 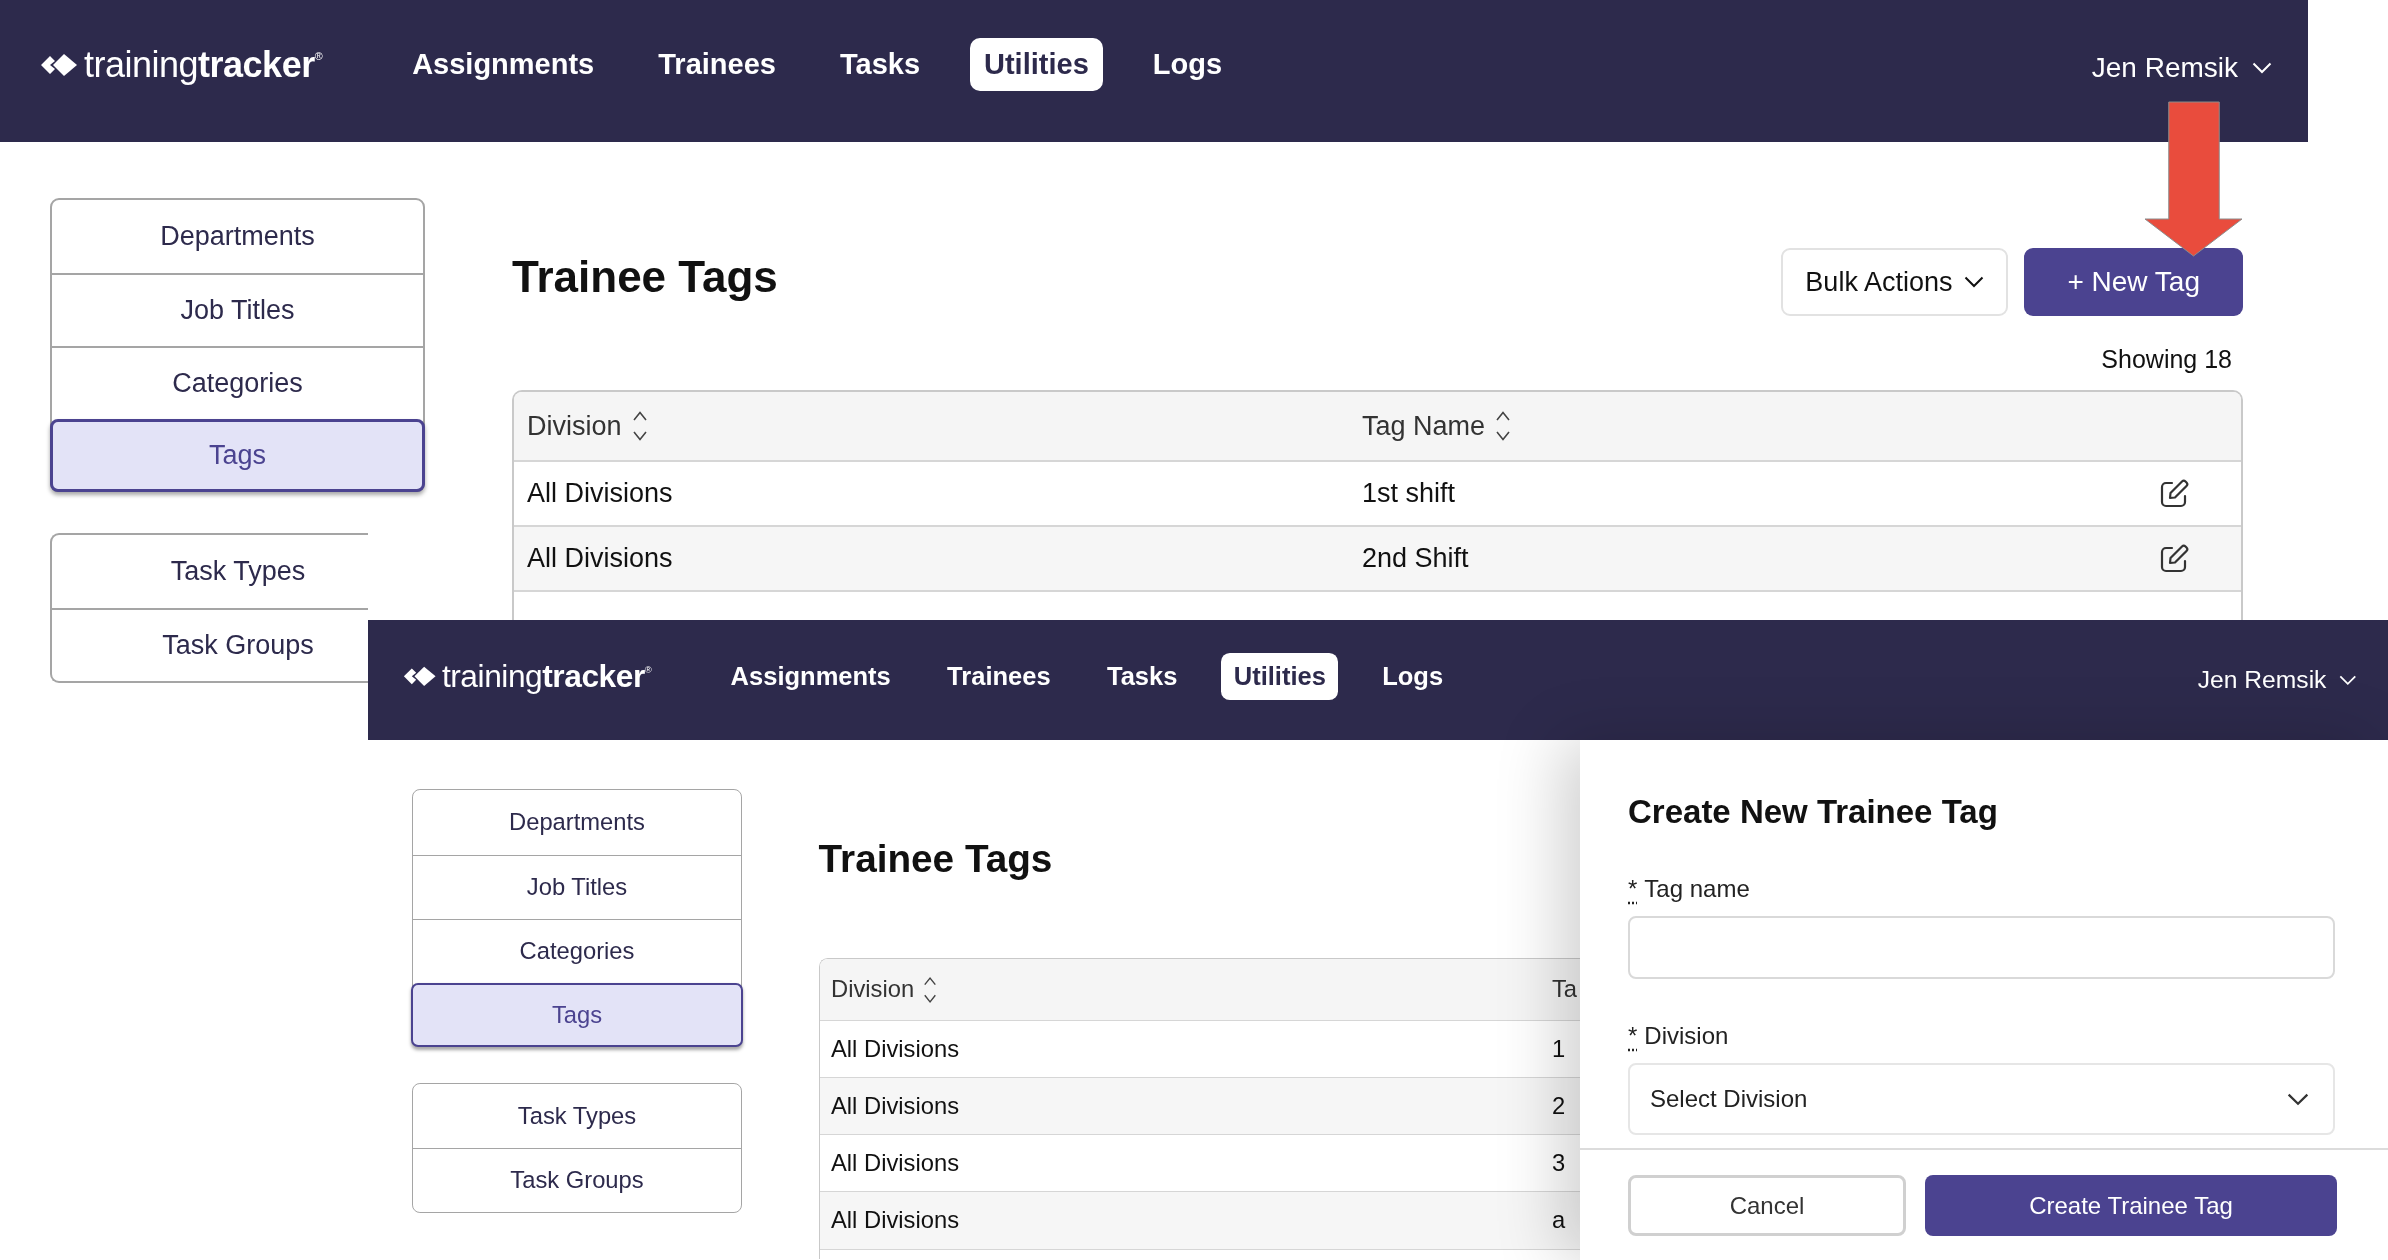 I want to click on column-header: Tag Name, so click(x=1437, y=426).